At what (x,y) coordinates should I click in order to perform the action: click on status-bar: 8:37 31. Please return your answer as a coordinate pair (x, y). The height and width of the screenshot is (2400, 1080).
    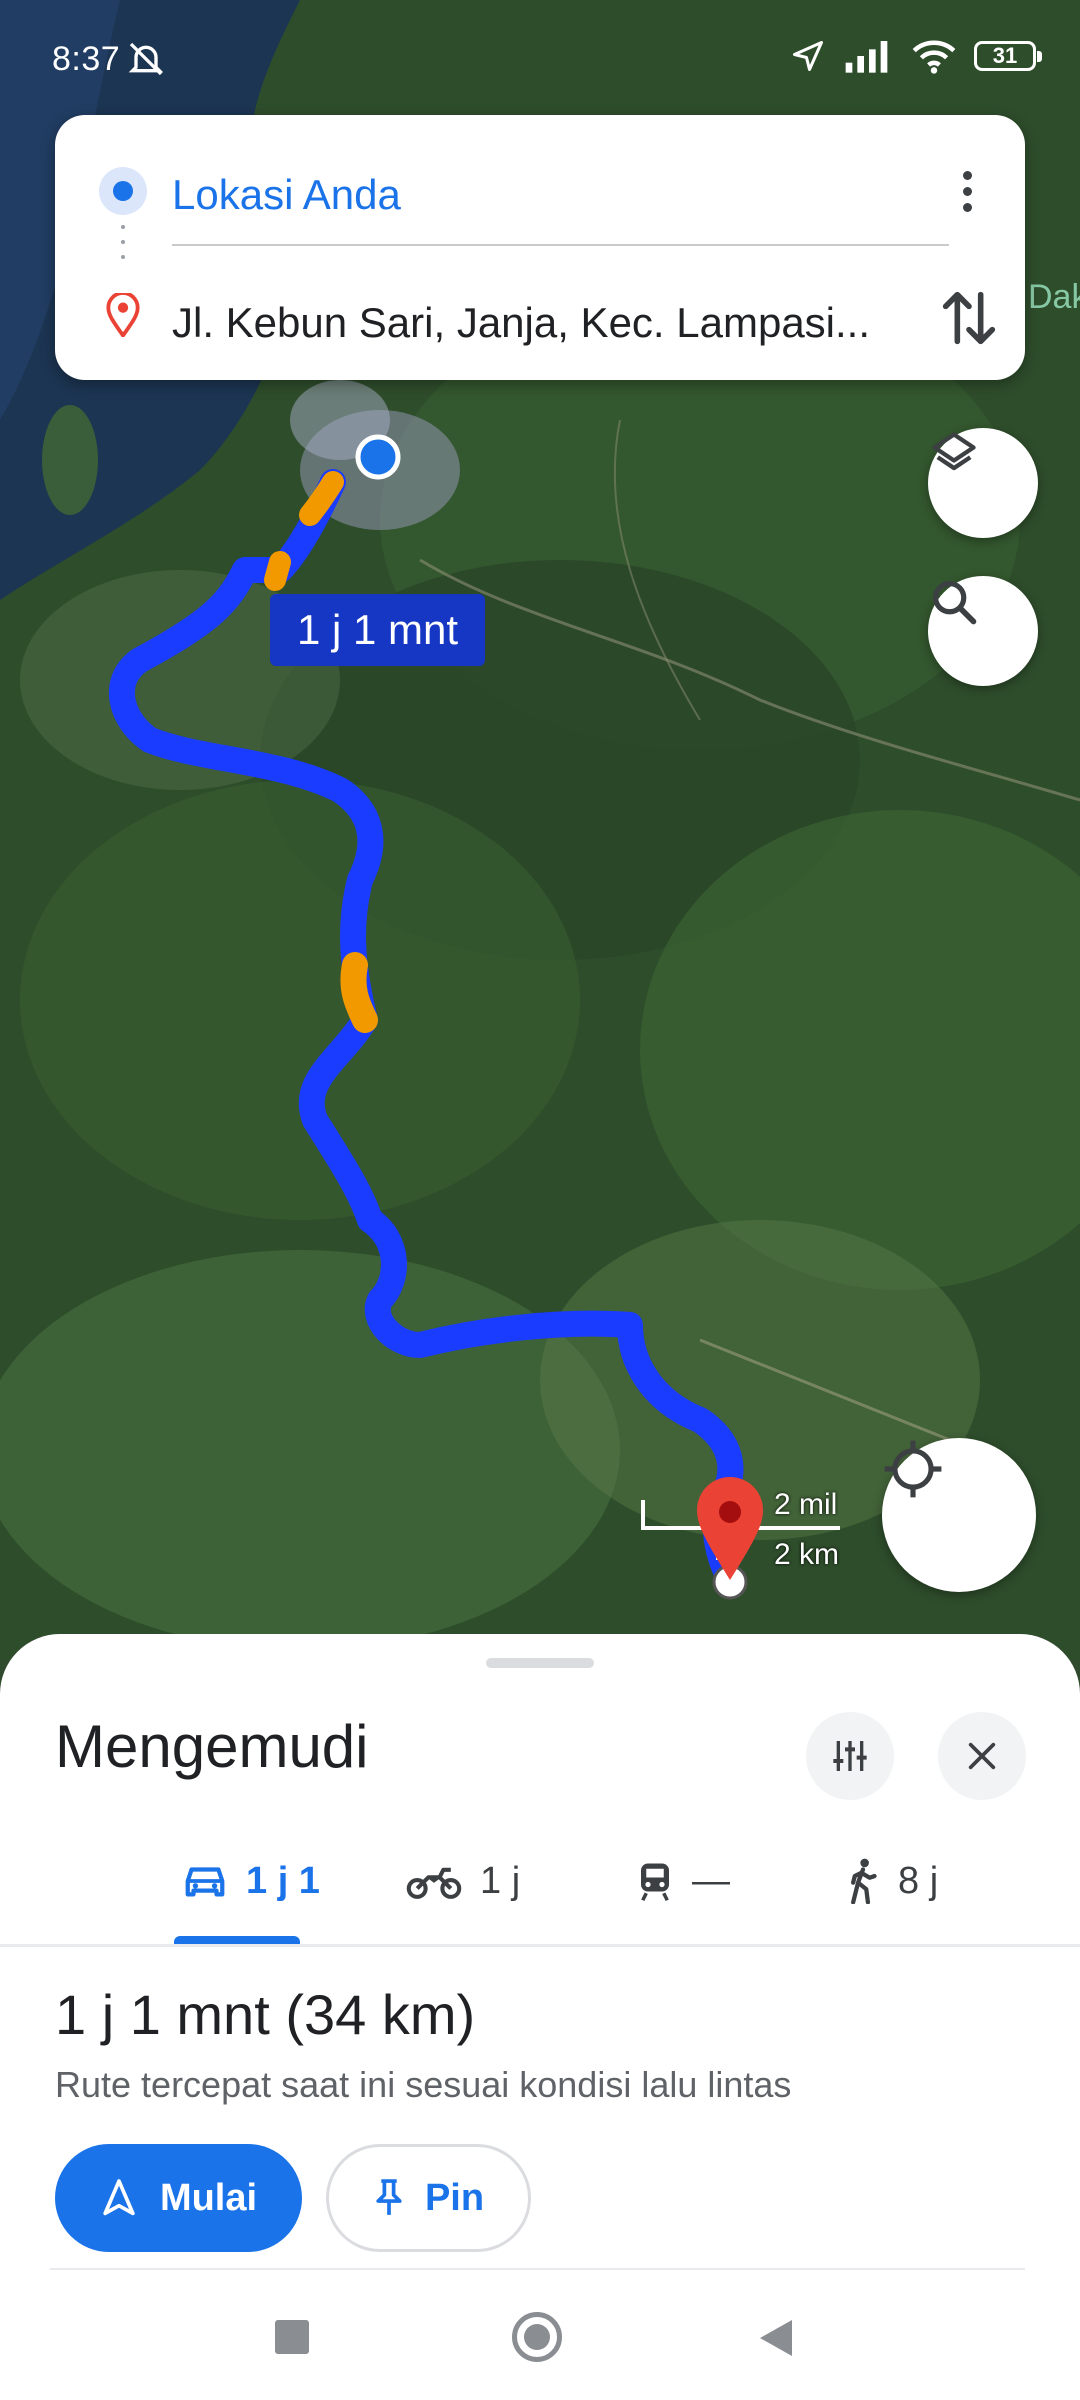
    Looking at the image, I should click on (540, 60).